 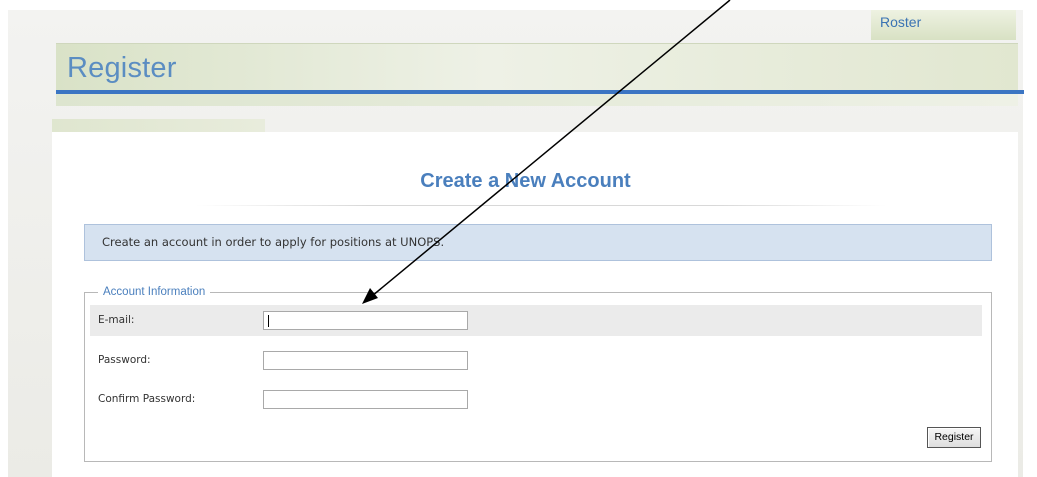 I want to click on email-field, so click(x=365, y=320).